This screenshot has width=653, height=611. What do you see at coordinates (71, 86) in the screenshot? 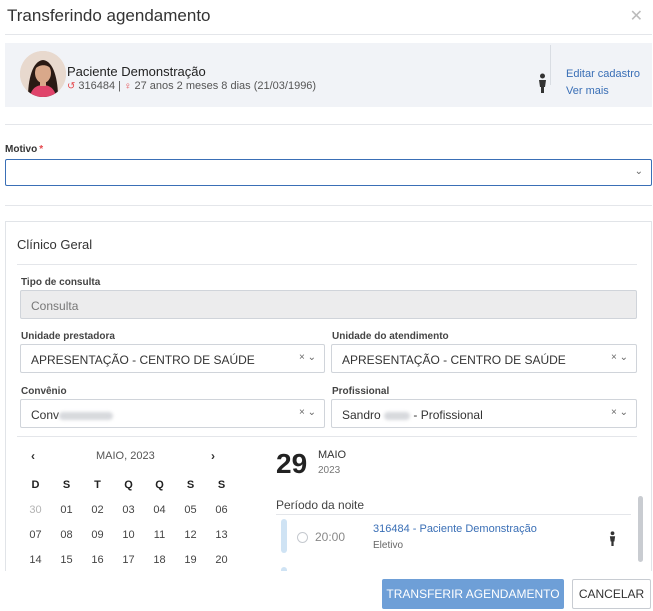
I see `history-icon: ↺` at bounding box center [71, 86].